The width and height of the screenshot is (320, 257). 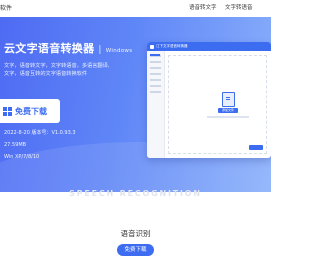 I want to click on download-button-label: 免费下载, so click(x=31, y=111).